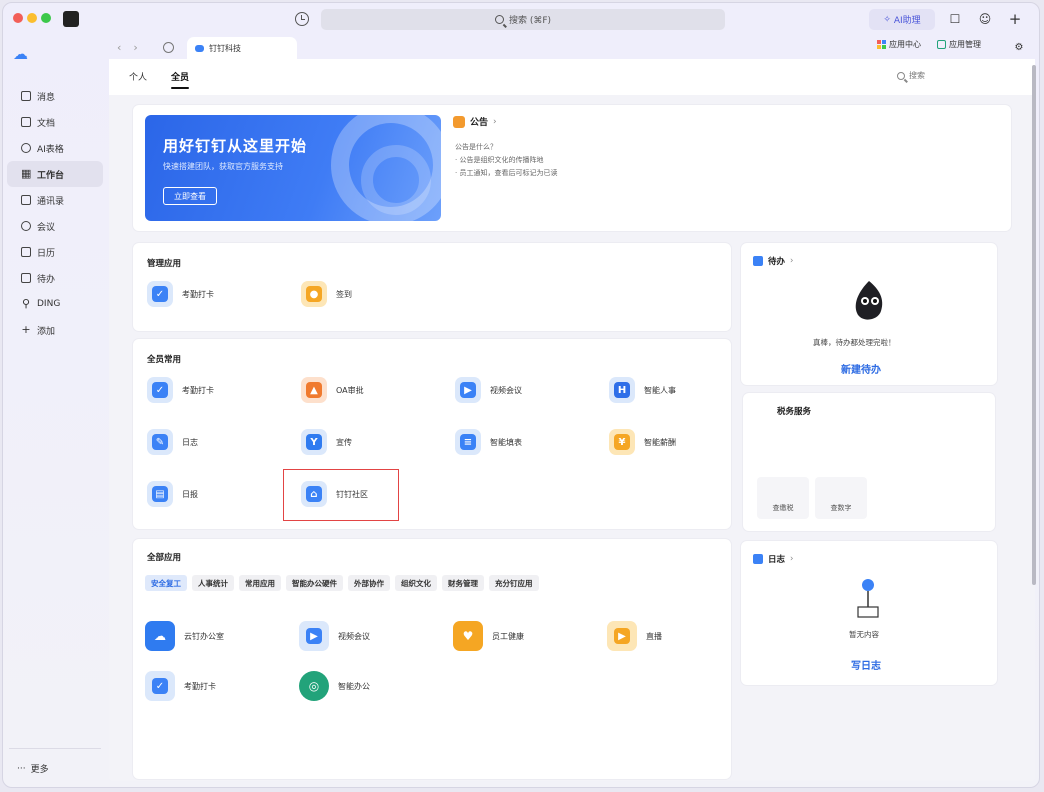 The width and height of the screenshot is (1044, 792). I want to click on notice-line: 公告是什么？, so click(476, 147).